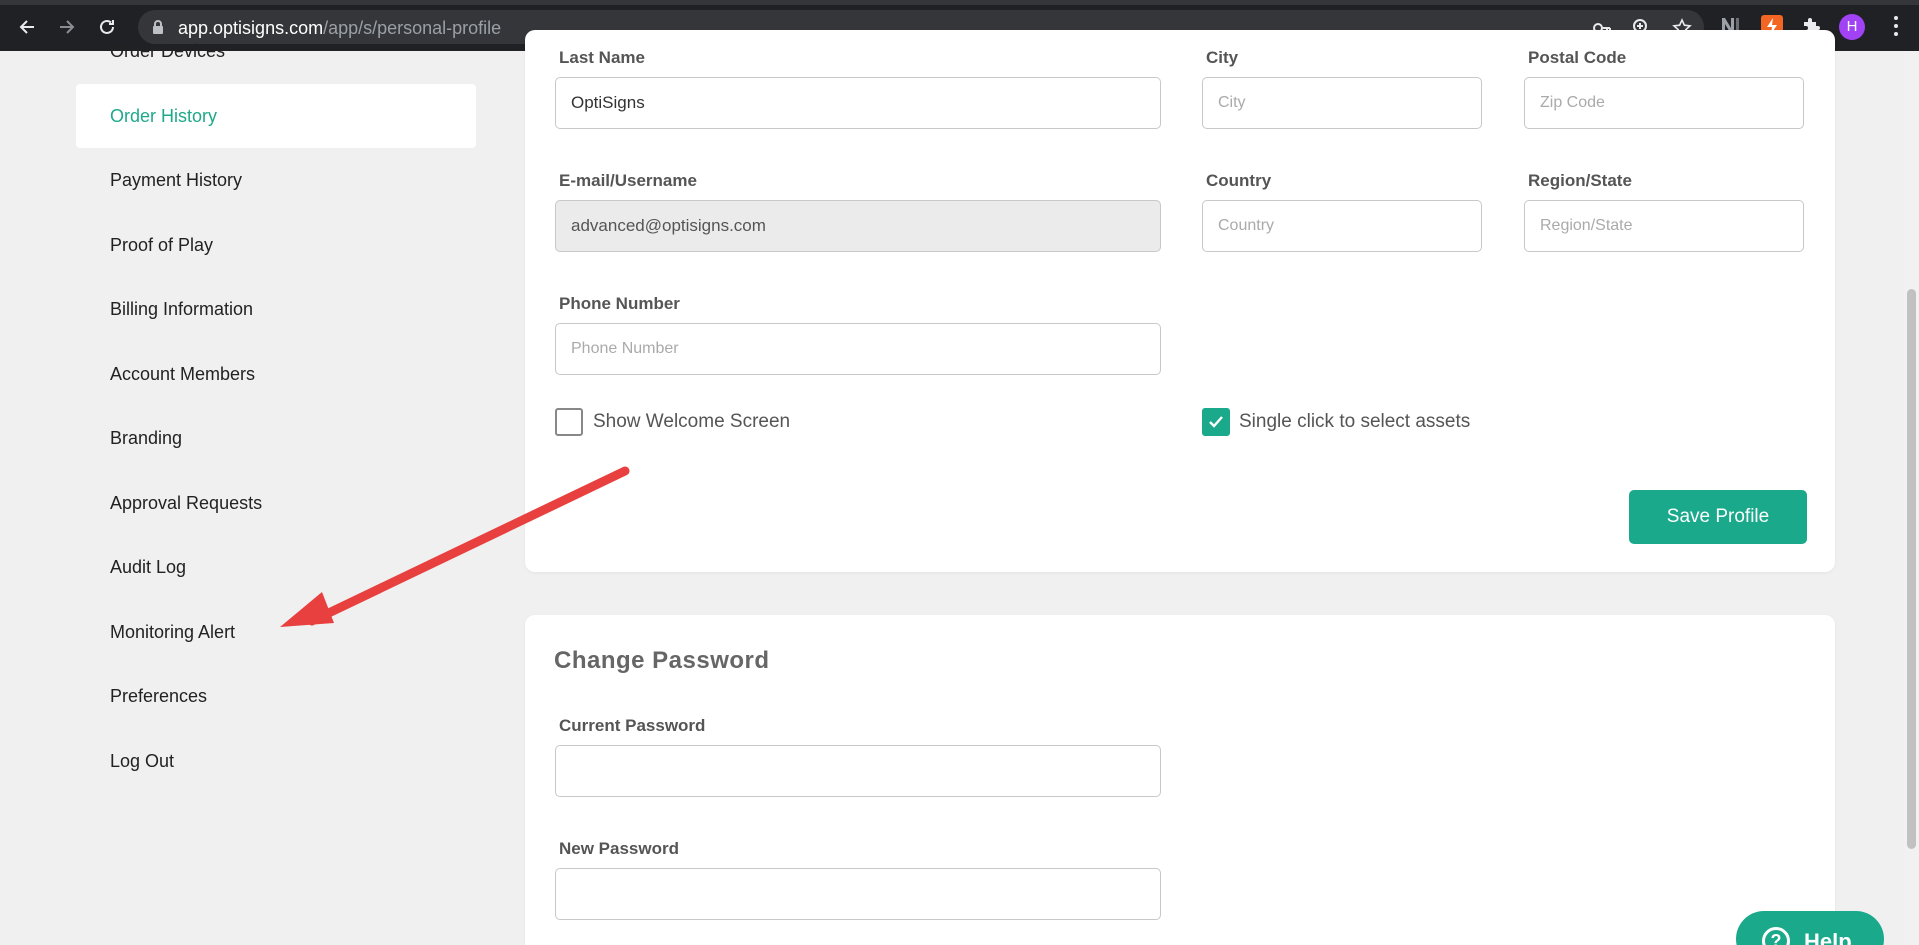 Image resolution: width=1919 pixels, height=945 pixels. Describe the element at coordinates (858, 226) in the screenshot. I see `email-input: advanced@optisigns.com` at that location.